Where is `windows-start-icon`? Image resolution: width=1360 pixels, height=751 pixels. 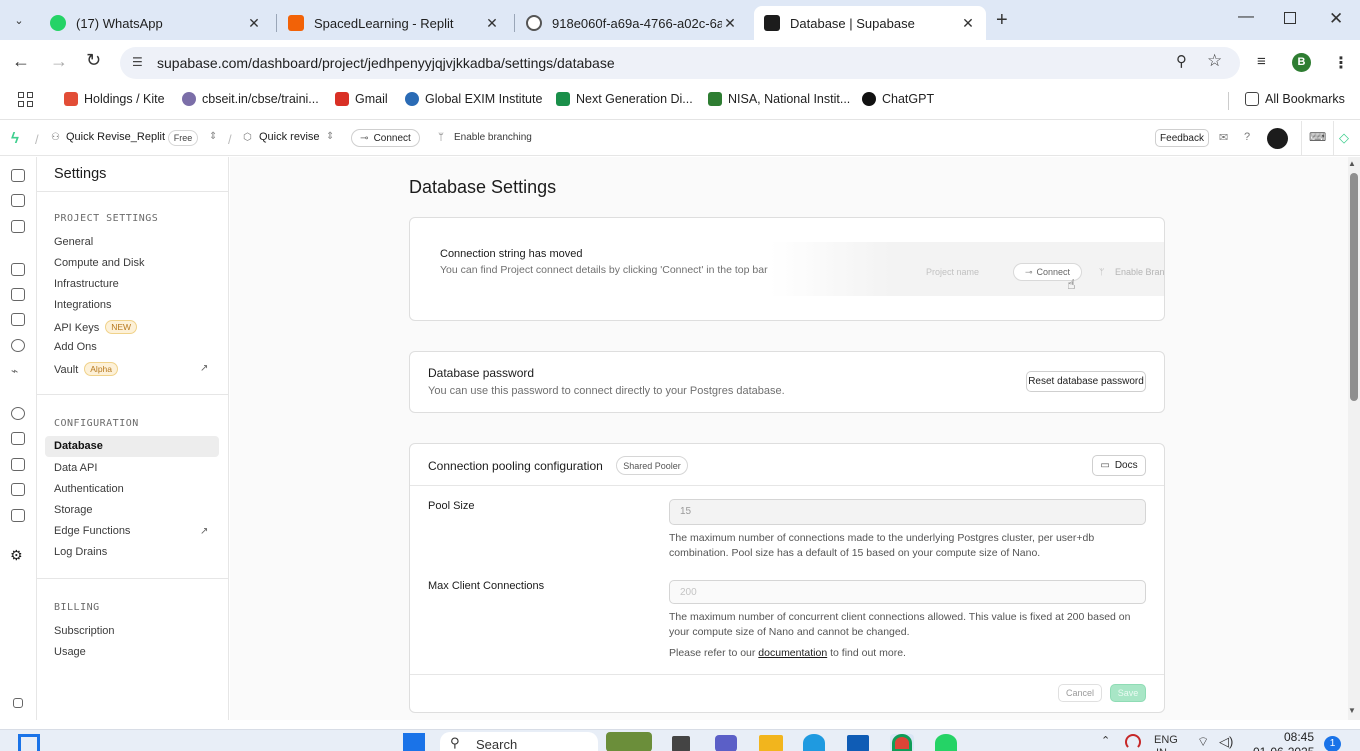 windows-start-icon is located at coordinates (414, 742).